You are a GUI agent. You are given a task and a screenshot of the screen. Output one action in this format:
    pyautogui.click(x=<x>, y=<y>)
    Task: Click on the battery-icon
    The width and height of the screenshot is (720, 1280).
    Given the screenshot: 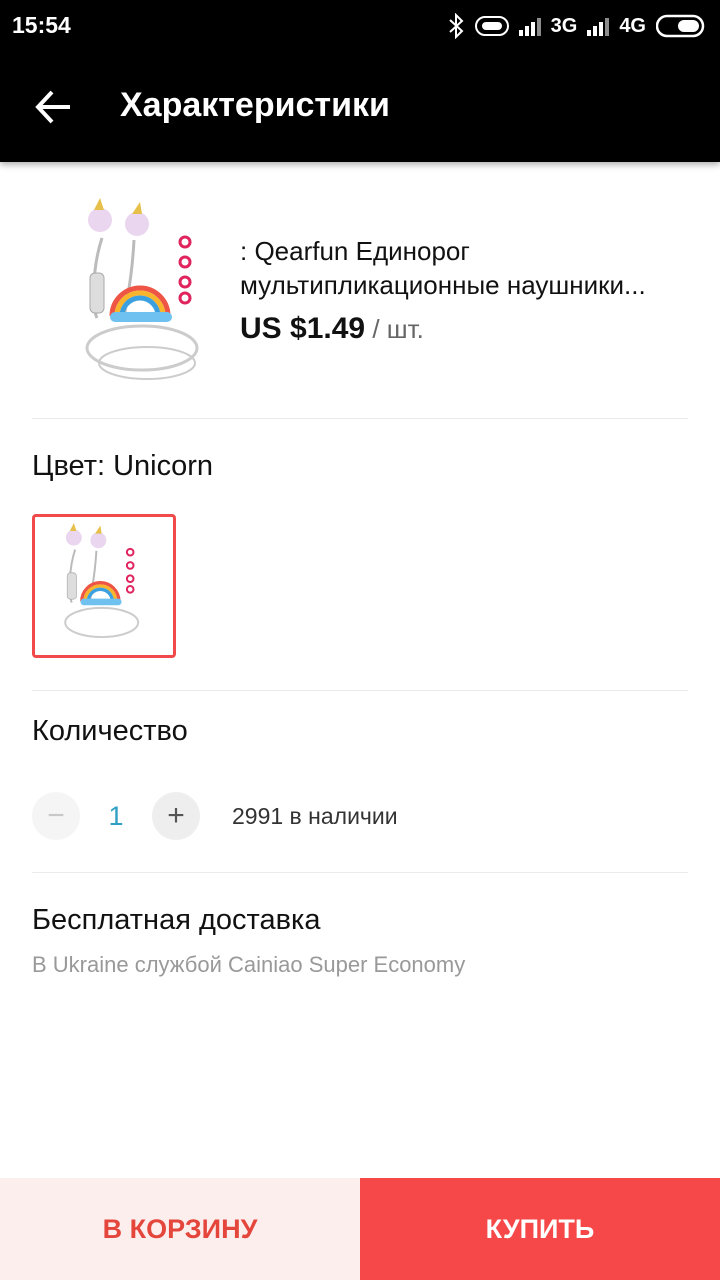 What is the action you would take?
    pyautogui.click(x=680, y=26)
    